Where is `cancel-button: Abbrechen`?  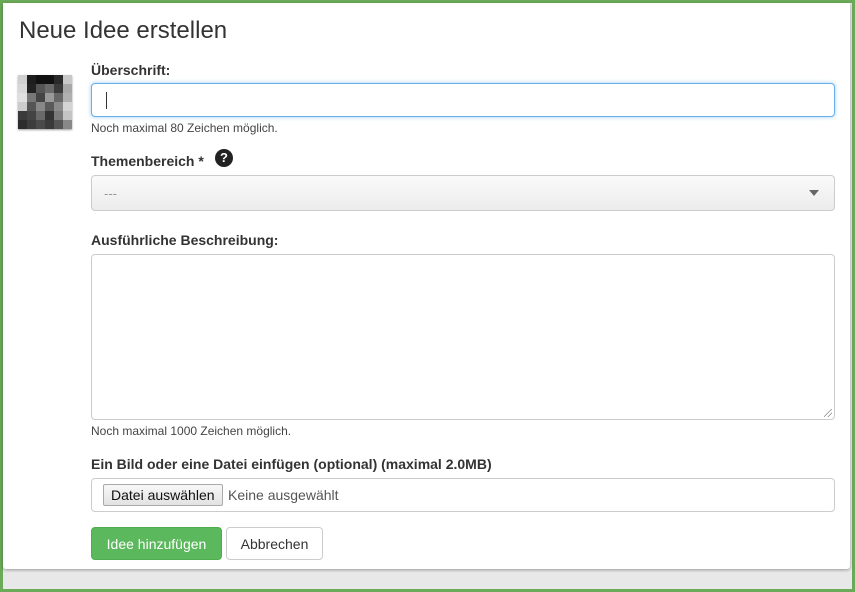 cancel-button: Abbrechen is located at coordinates (274, 543).